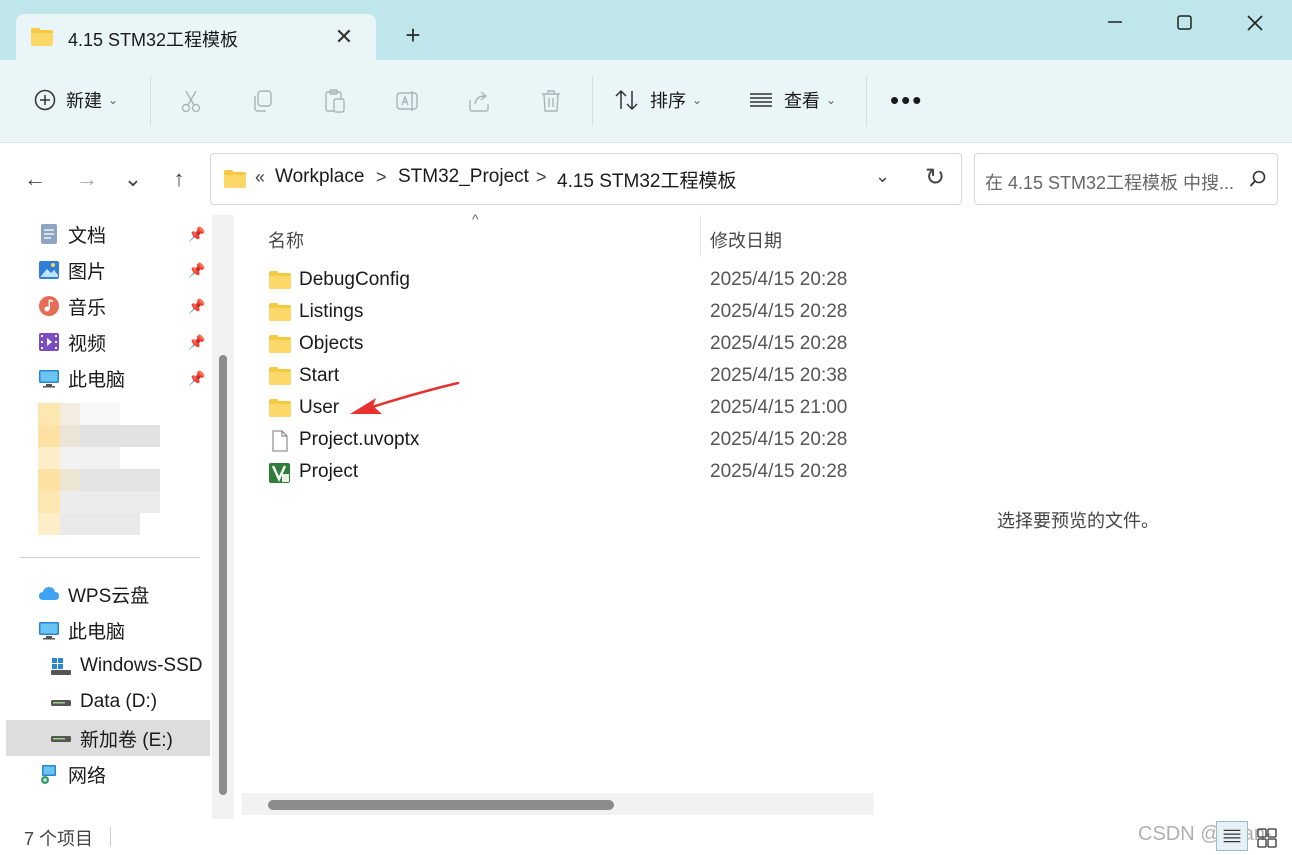 Image resolution: width=1292 pixels, height=855 pixels. I want to click on breadcrumb-overflow: «, so click(260, 177).